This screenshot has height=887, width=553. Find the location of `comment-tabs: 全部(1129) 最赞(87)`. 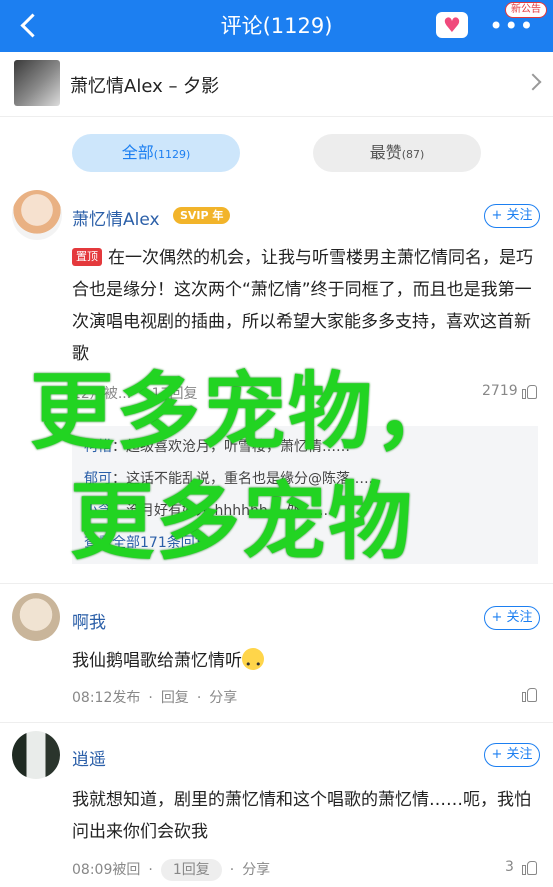

comment-tabs: 全部(1129) 最赞(87) is located at coordinates (276, 149).